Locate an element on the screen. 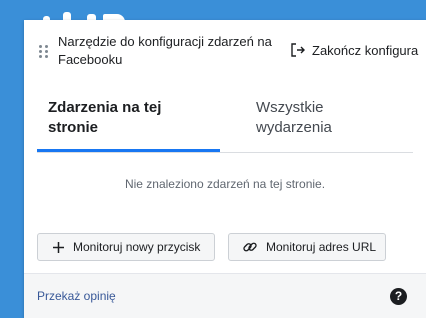 This screenshot has width=426, height=318. tab-events-on-page: Zdarzenia na tej stronie is located at coordinates (128, 125).